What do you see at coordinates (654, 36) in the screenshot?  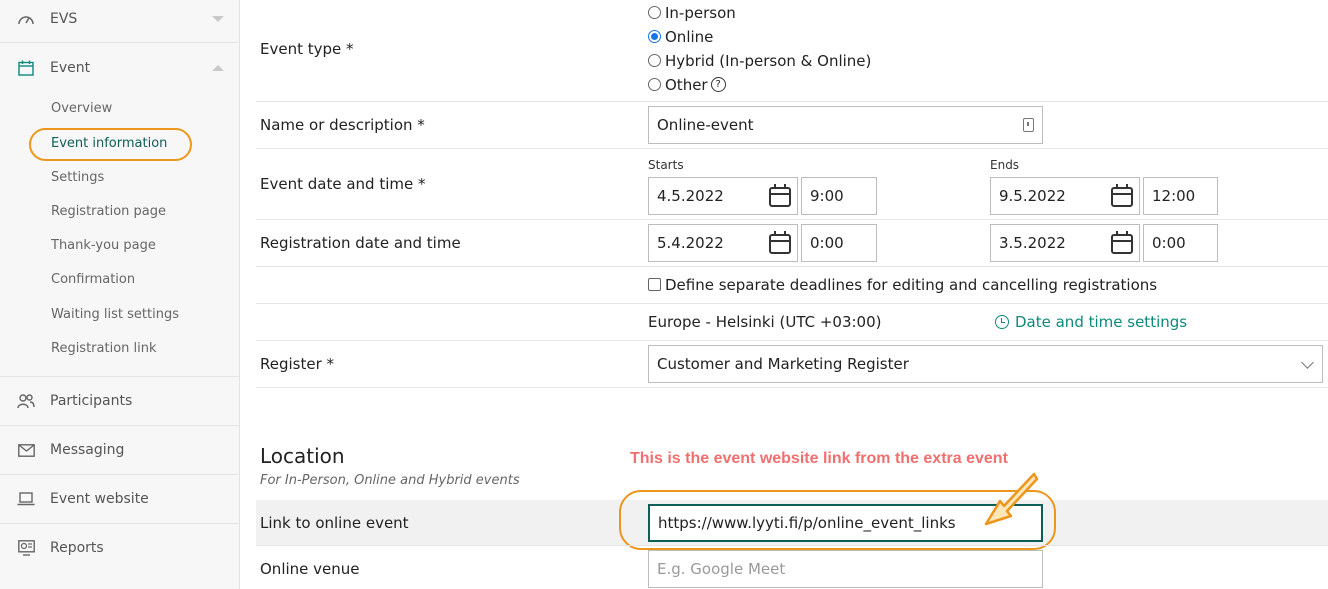 I see `radio-online` at bounding box center [654, 36].